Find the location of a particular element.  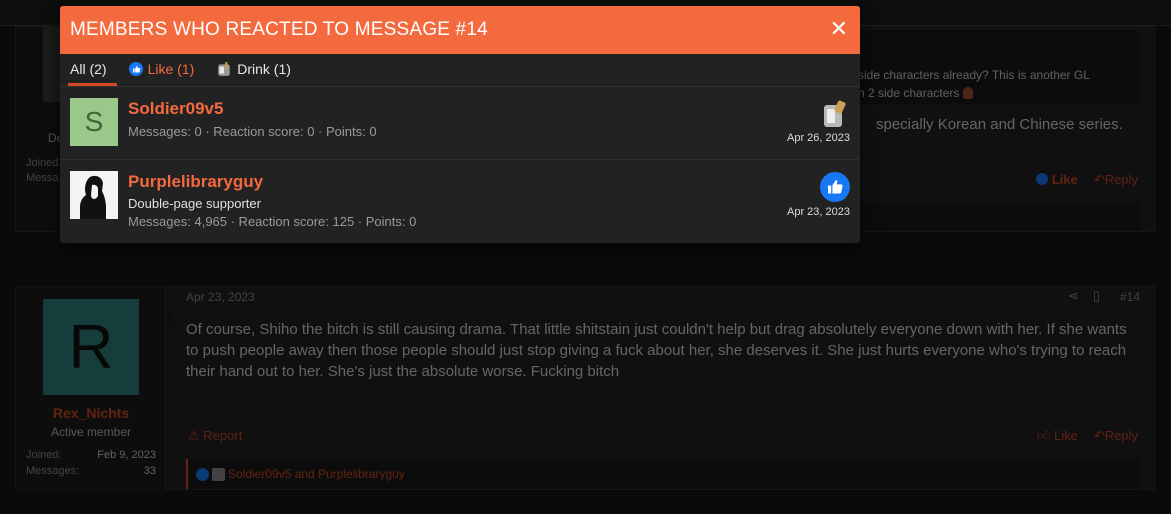

tab-like: Like (1) is located at coordinates (166, 73).